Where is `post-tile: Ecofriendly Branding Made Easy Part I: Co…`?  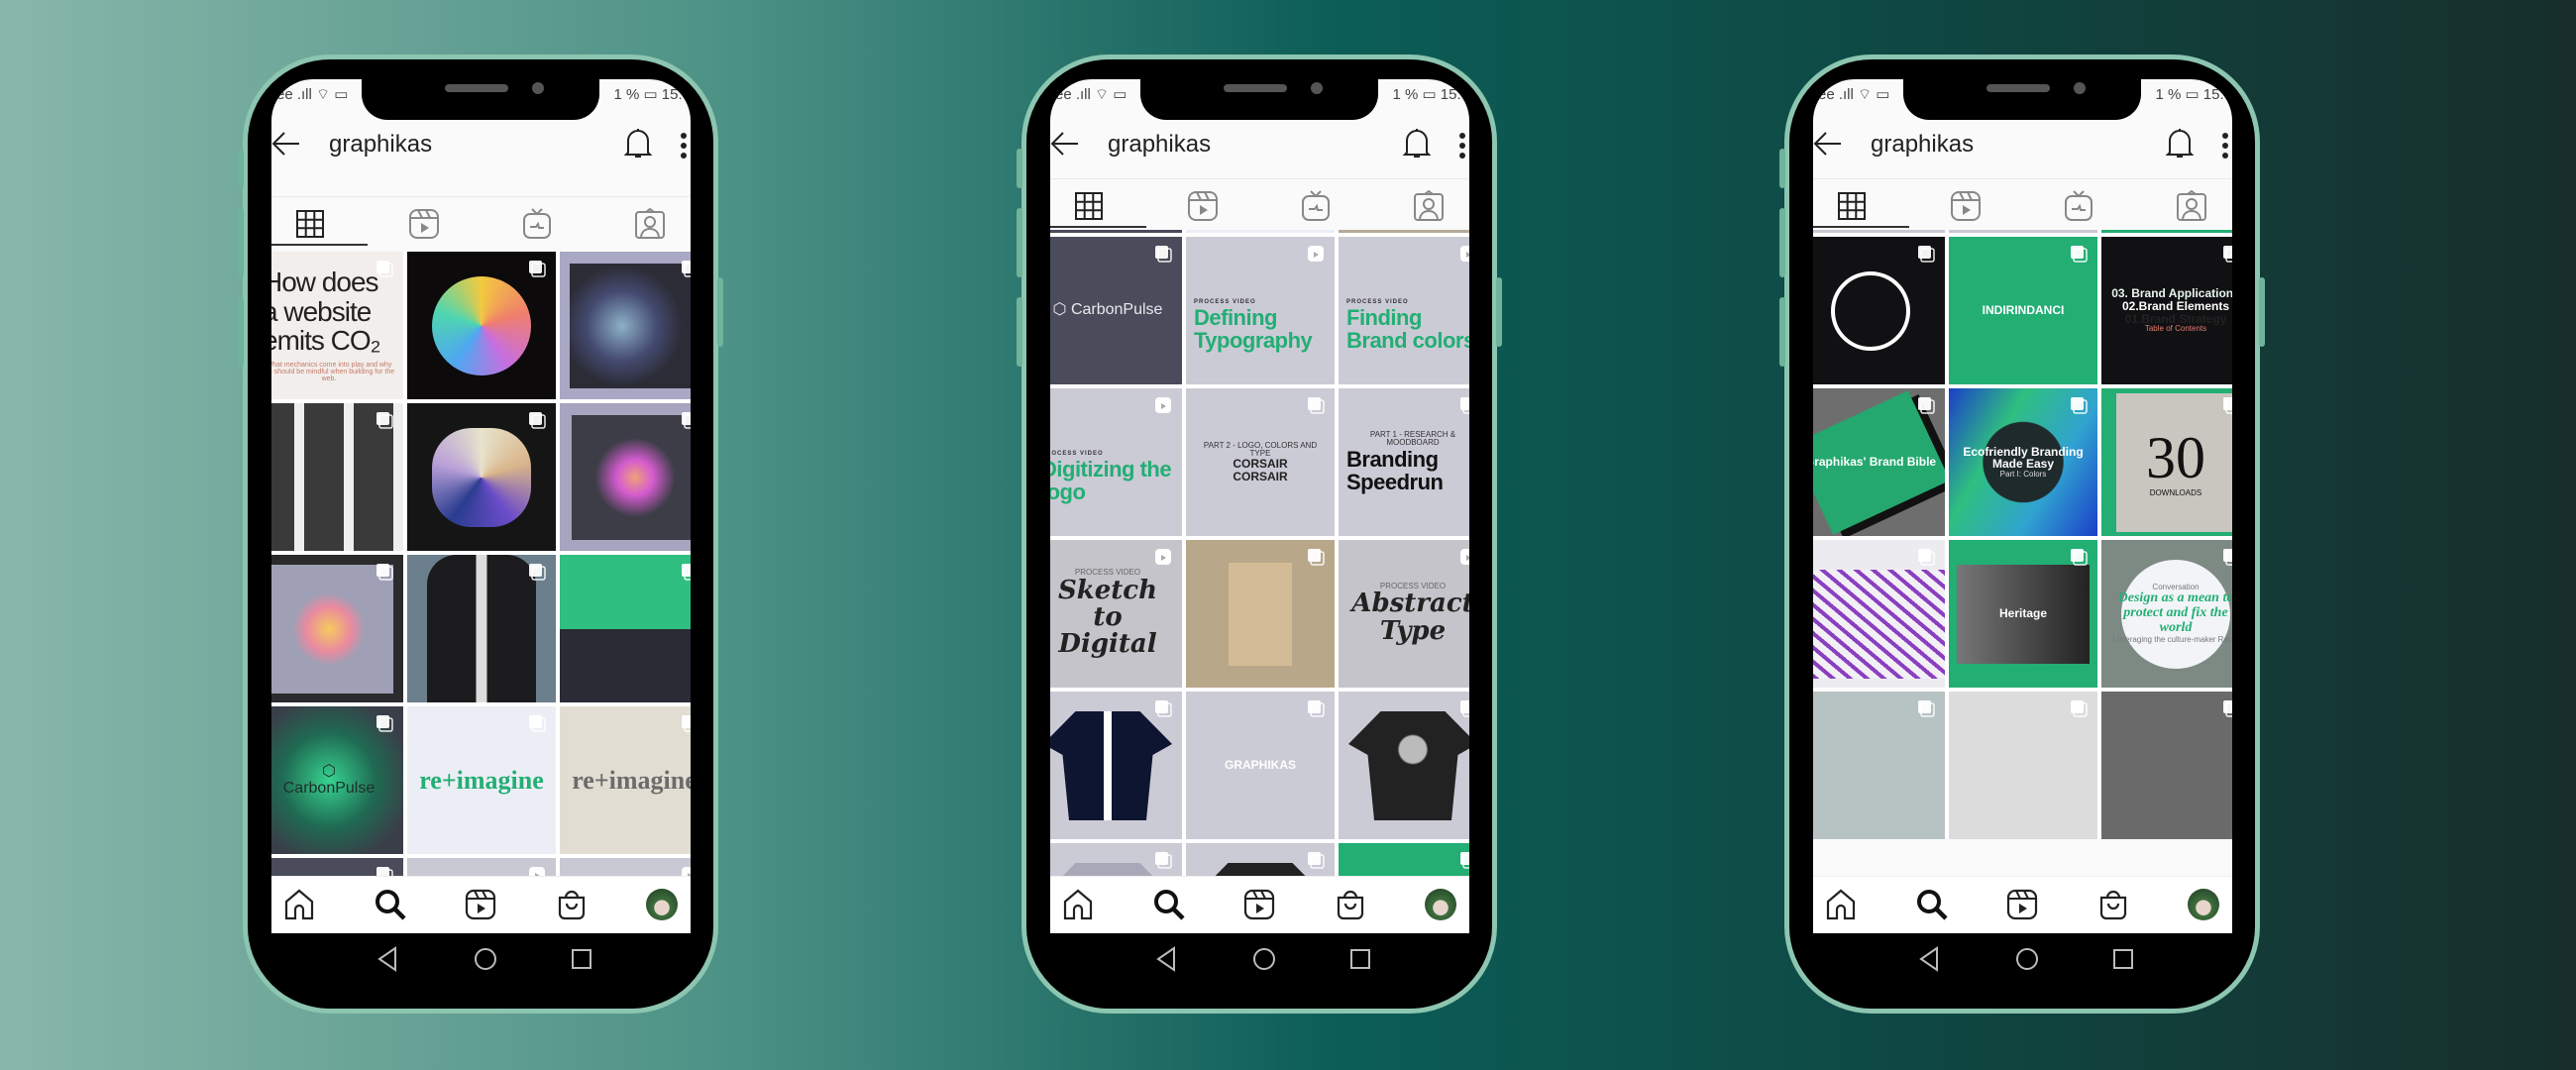
post-tile: Ecofriendly Branding Made Easy Part I: Co… is located at coordinates (2023, 462).